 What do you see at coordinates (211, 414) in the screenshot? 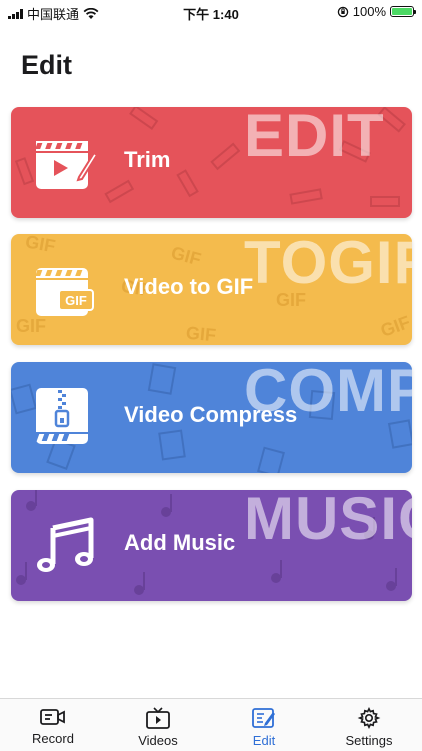
I see `card-label: Video Compress` at bounding box center [211, 414].